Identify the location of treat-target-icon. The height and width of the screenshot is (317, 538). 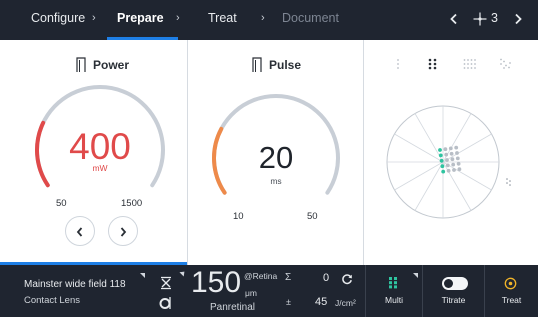
(510, 283).